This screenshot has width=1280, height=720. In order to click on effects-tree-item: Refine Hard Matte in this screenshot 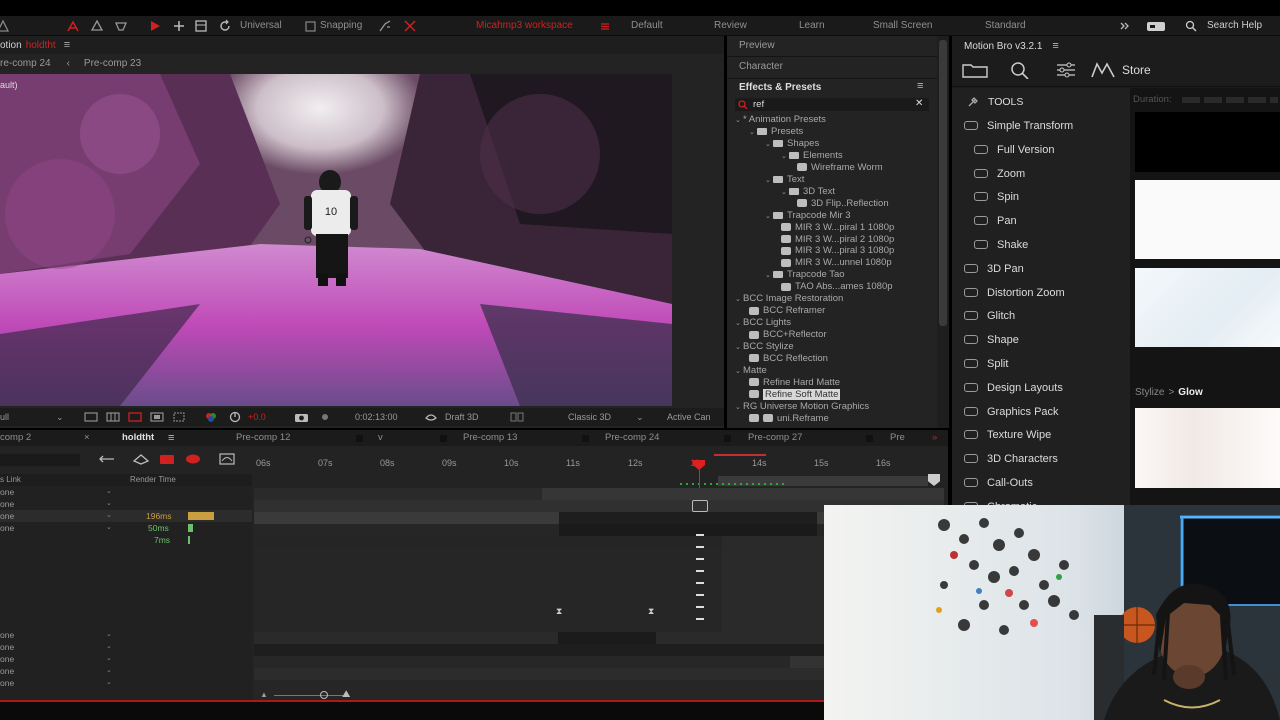, I will do `click(794, 383)`.